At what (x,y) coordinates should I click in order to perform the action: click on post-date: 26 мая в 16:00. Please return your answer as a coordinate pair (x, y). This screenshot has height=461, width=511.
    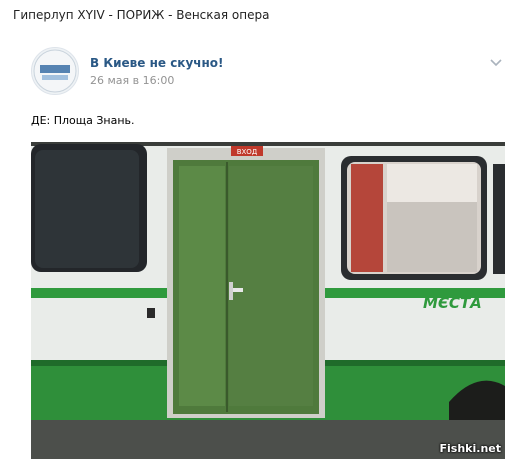
    Looking at the image, I should click on (132, 80).